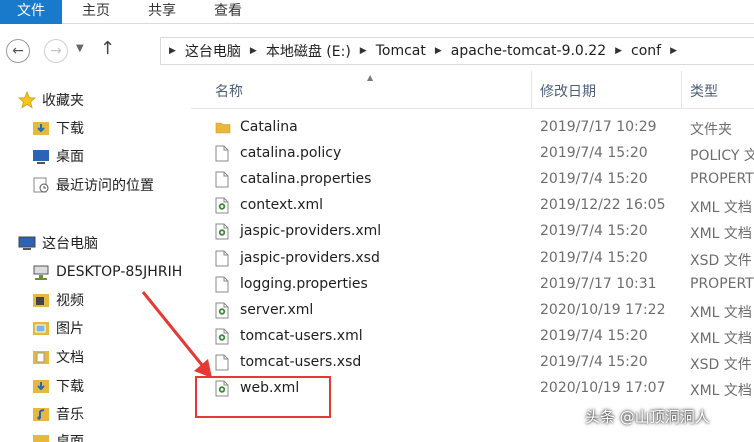 The height and width of the screenshot is (442, 754). What do you see at coordinates (472, 90) in the screenshot?
I see `column-header-row: ▲ 名称 修改日期 类型` at bounding box center [472, 90].